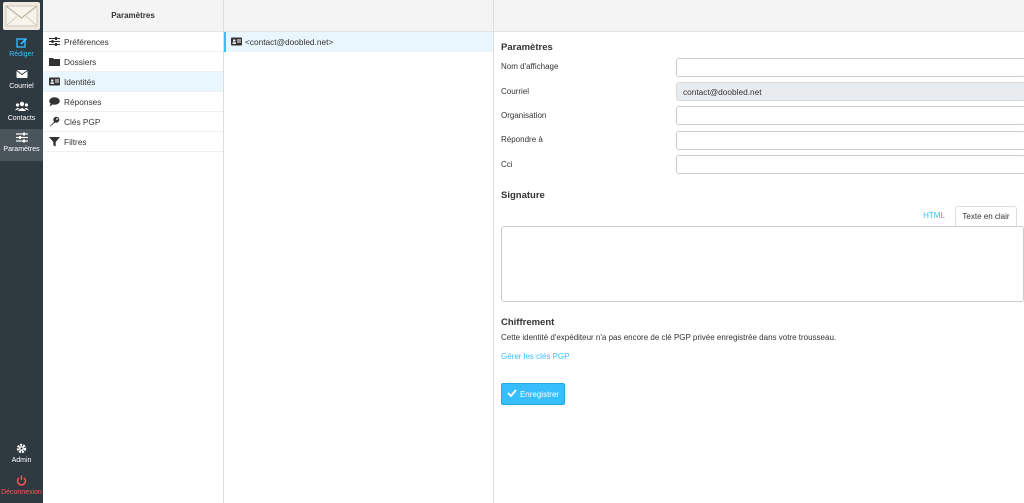 This screenshot has width=1024, height=503. I want to click on envelope-logo-icon, so click(21, 16).